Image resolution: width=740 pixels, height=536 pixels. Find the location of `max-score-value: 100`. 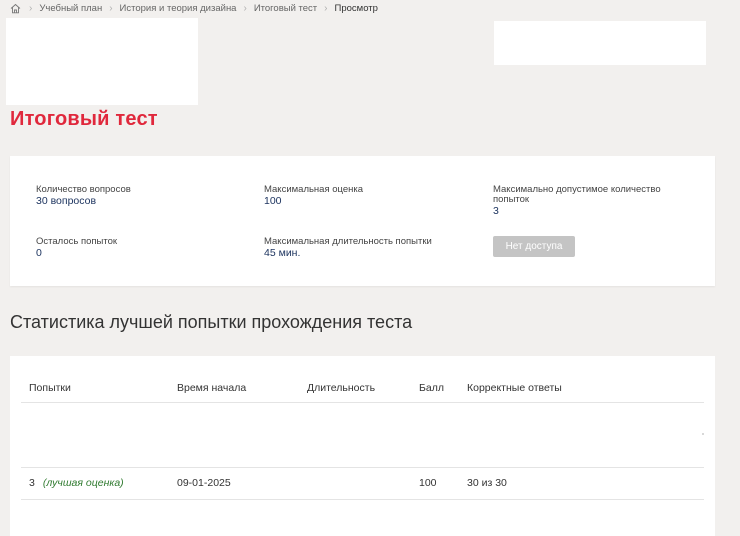

max-score-value: 100 is located at coordinates (273, 201).